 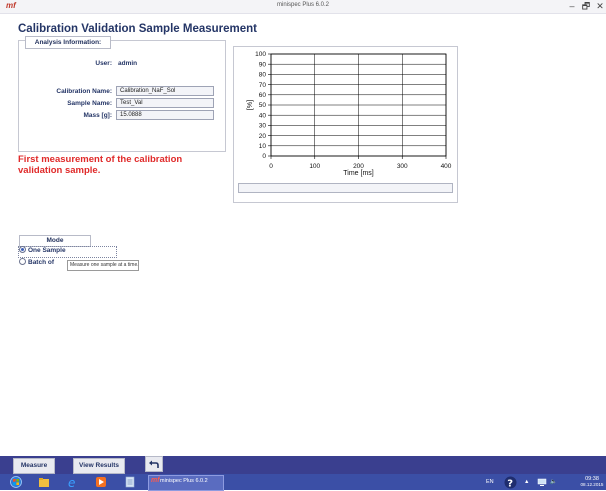 I want to click on measurement-progress-bar, so click(x=345, y=188).